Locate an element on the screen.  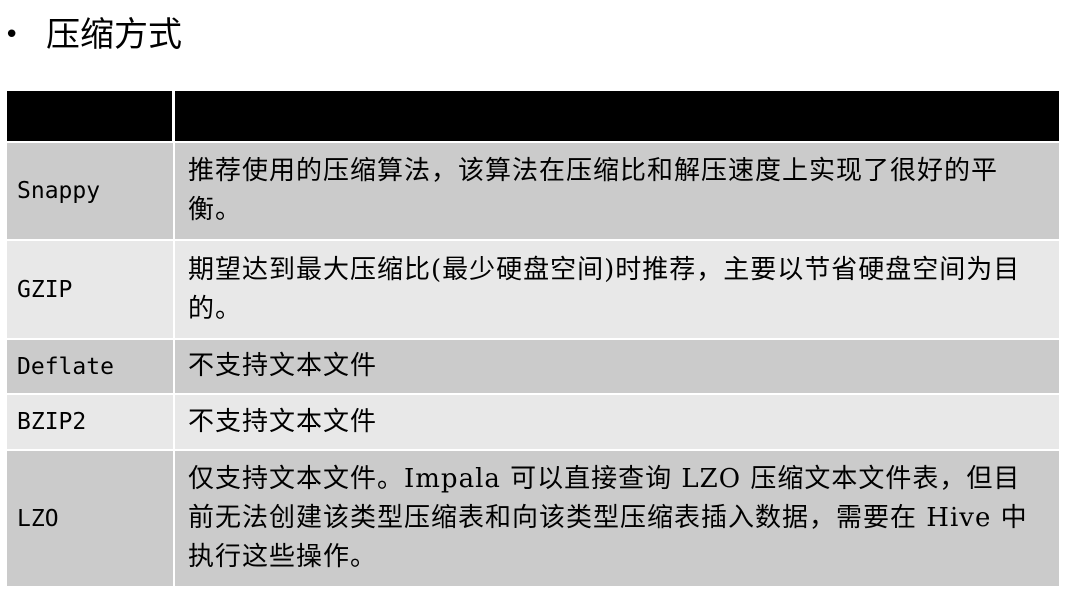
codec-name: BZIP2 is located at coordinates (91, 422).